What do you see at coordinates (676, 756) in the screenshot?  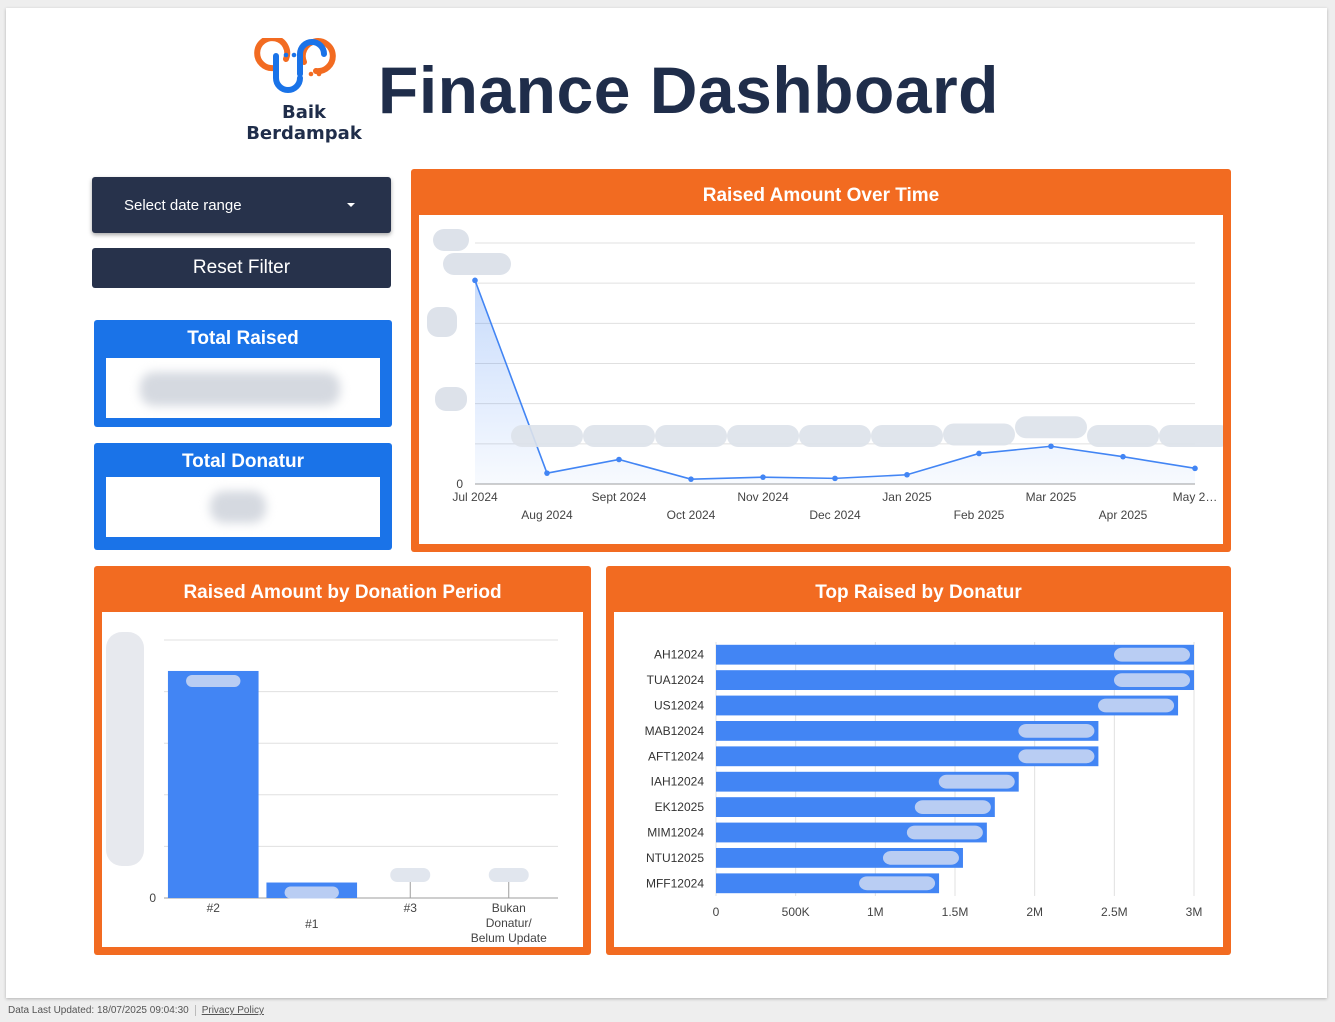 I see `y-category-label: AFT12024` at bounding box center [676, 756].